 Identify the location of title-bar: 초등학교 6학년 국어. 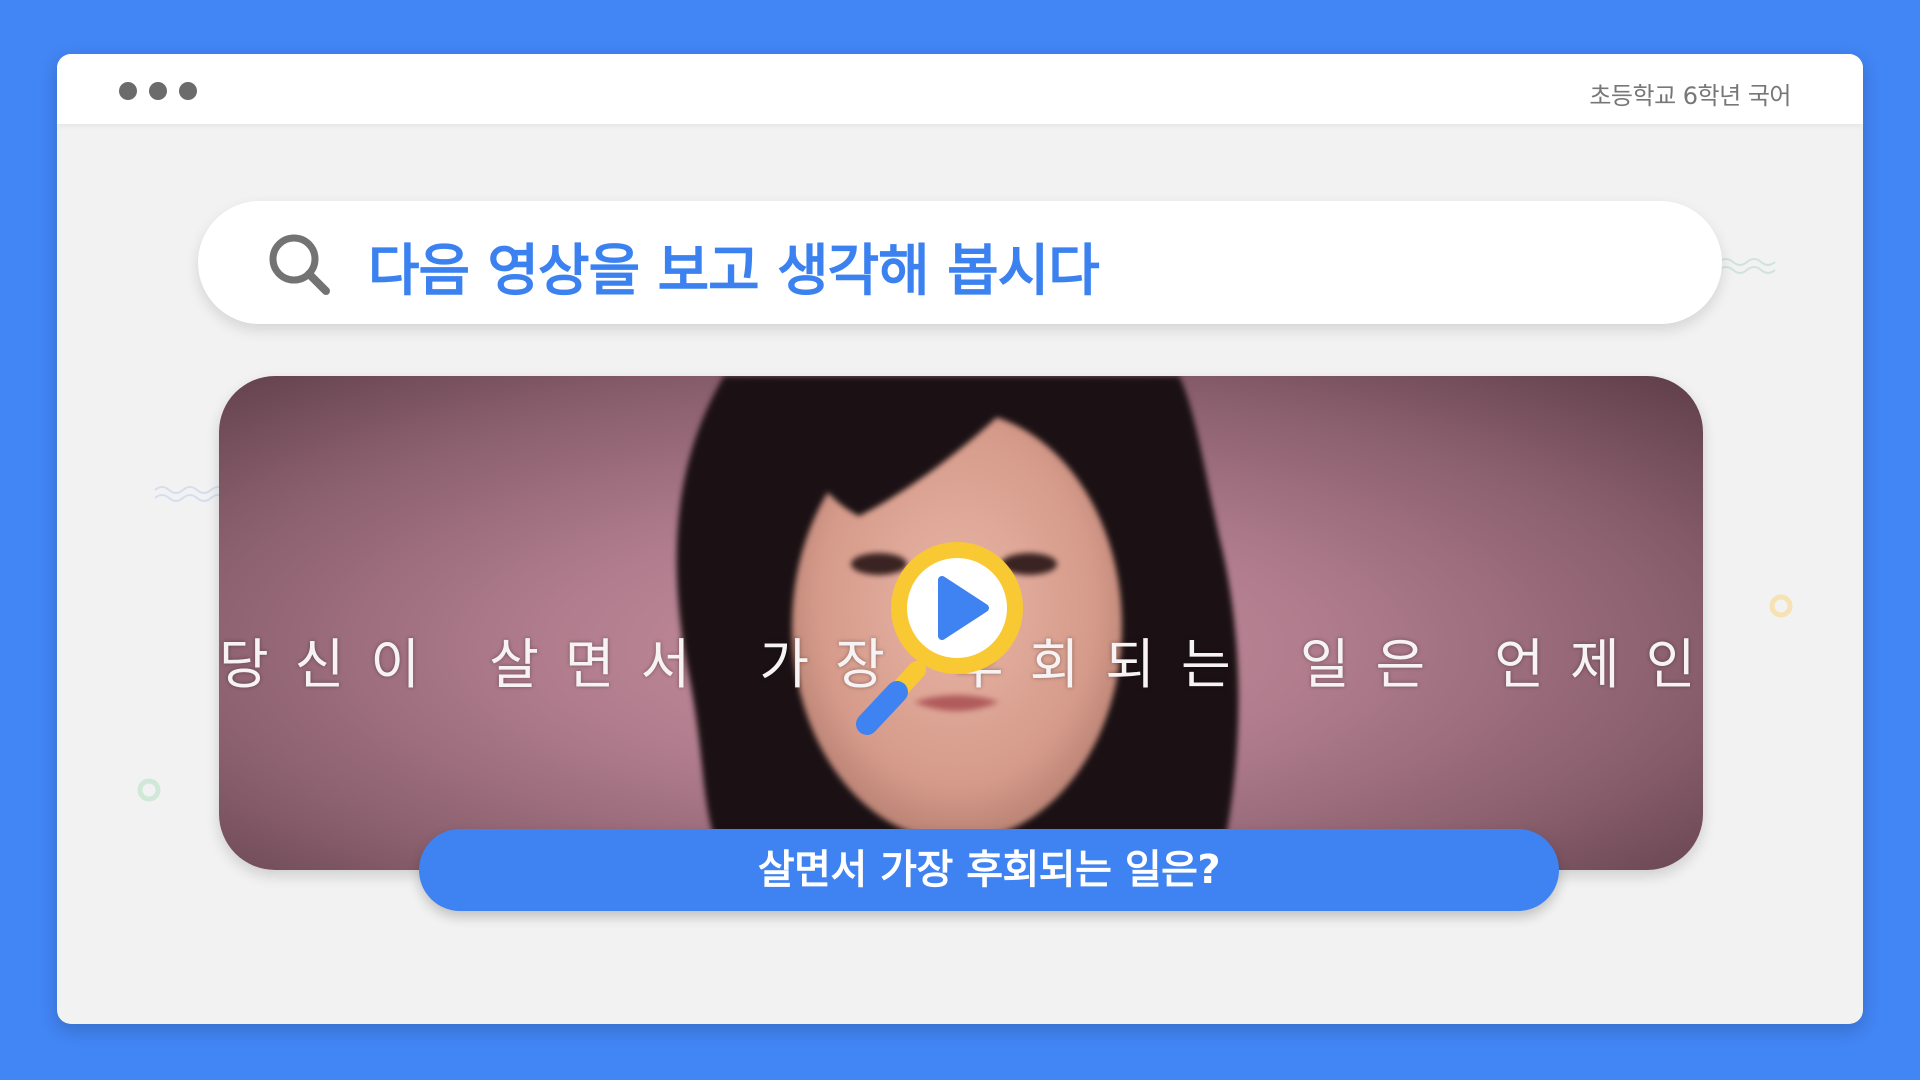
(960, 89).